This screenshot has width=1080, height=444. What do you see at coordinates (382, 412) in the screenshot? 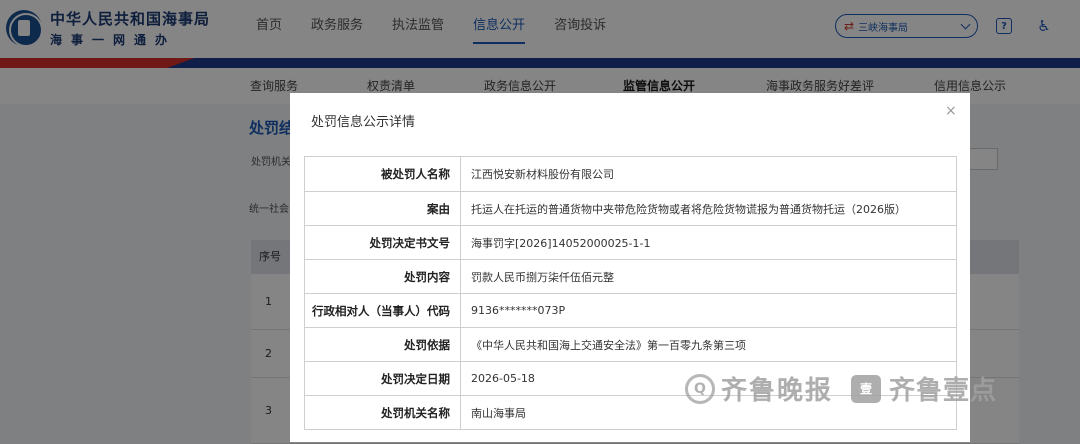
I see `detail-label: 处罚机关名称` at bounding box center [382, 412].